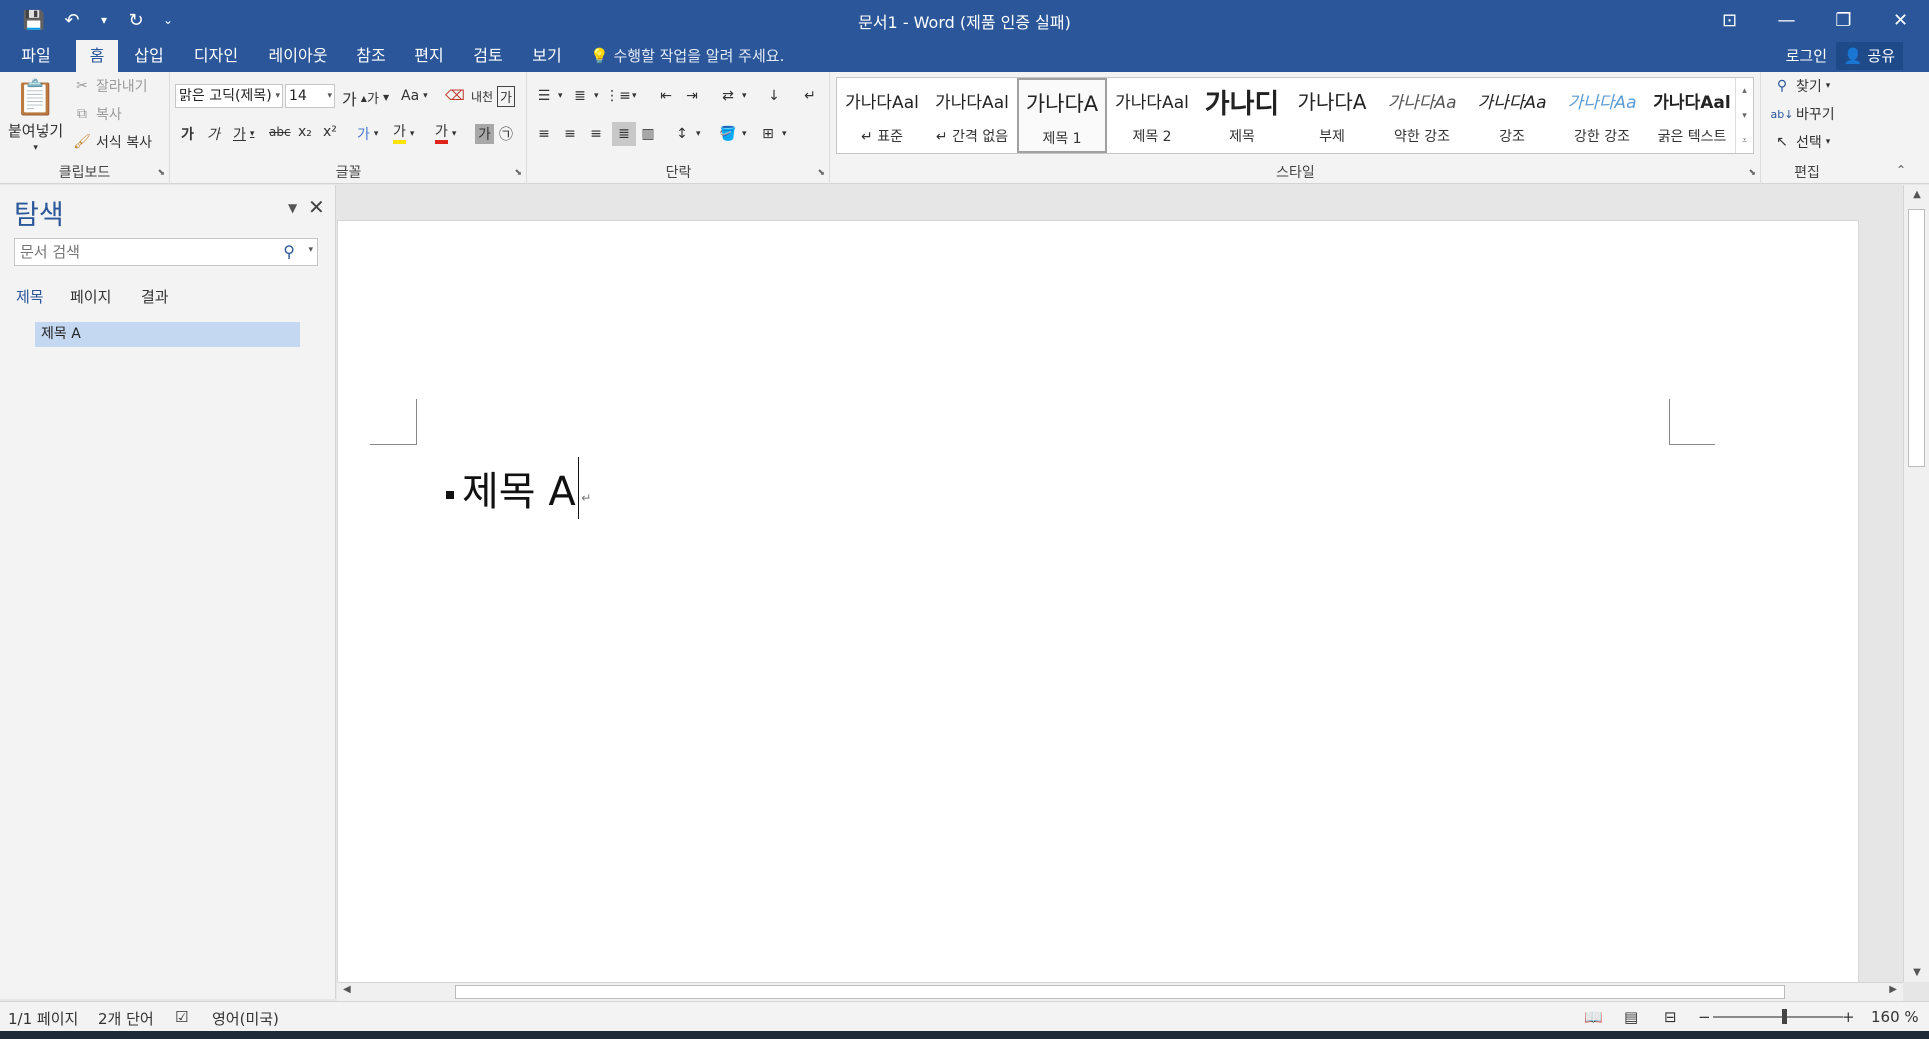  I want to click on show-marks-button: ↵, so click(810, 96).